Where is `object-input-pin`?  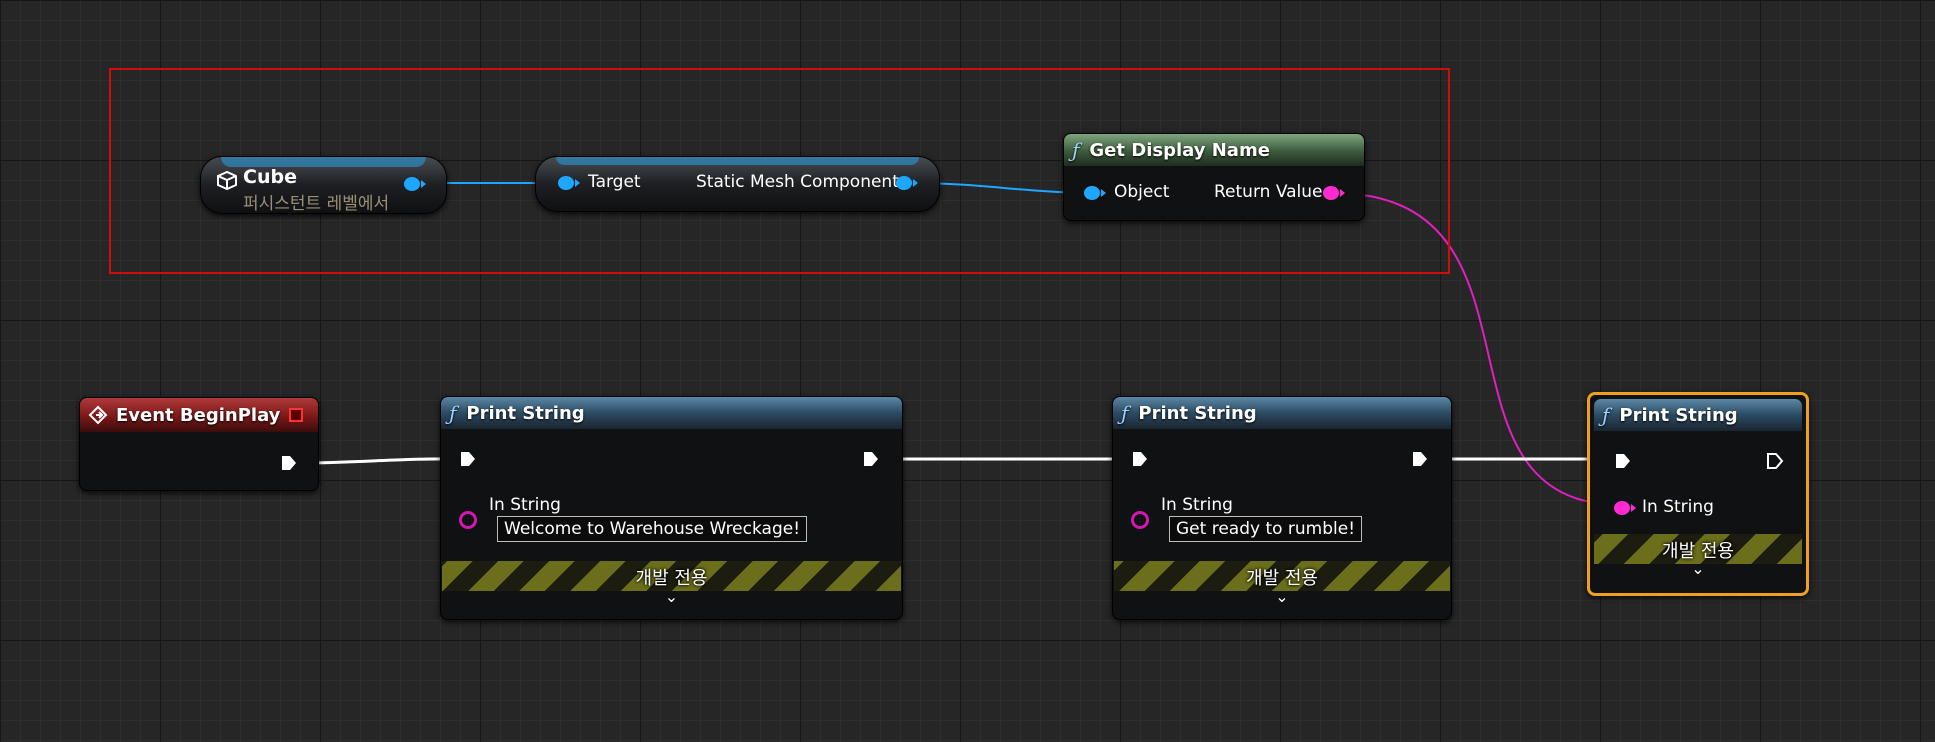 object-input-pin is located at coordinates (1092, 193).